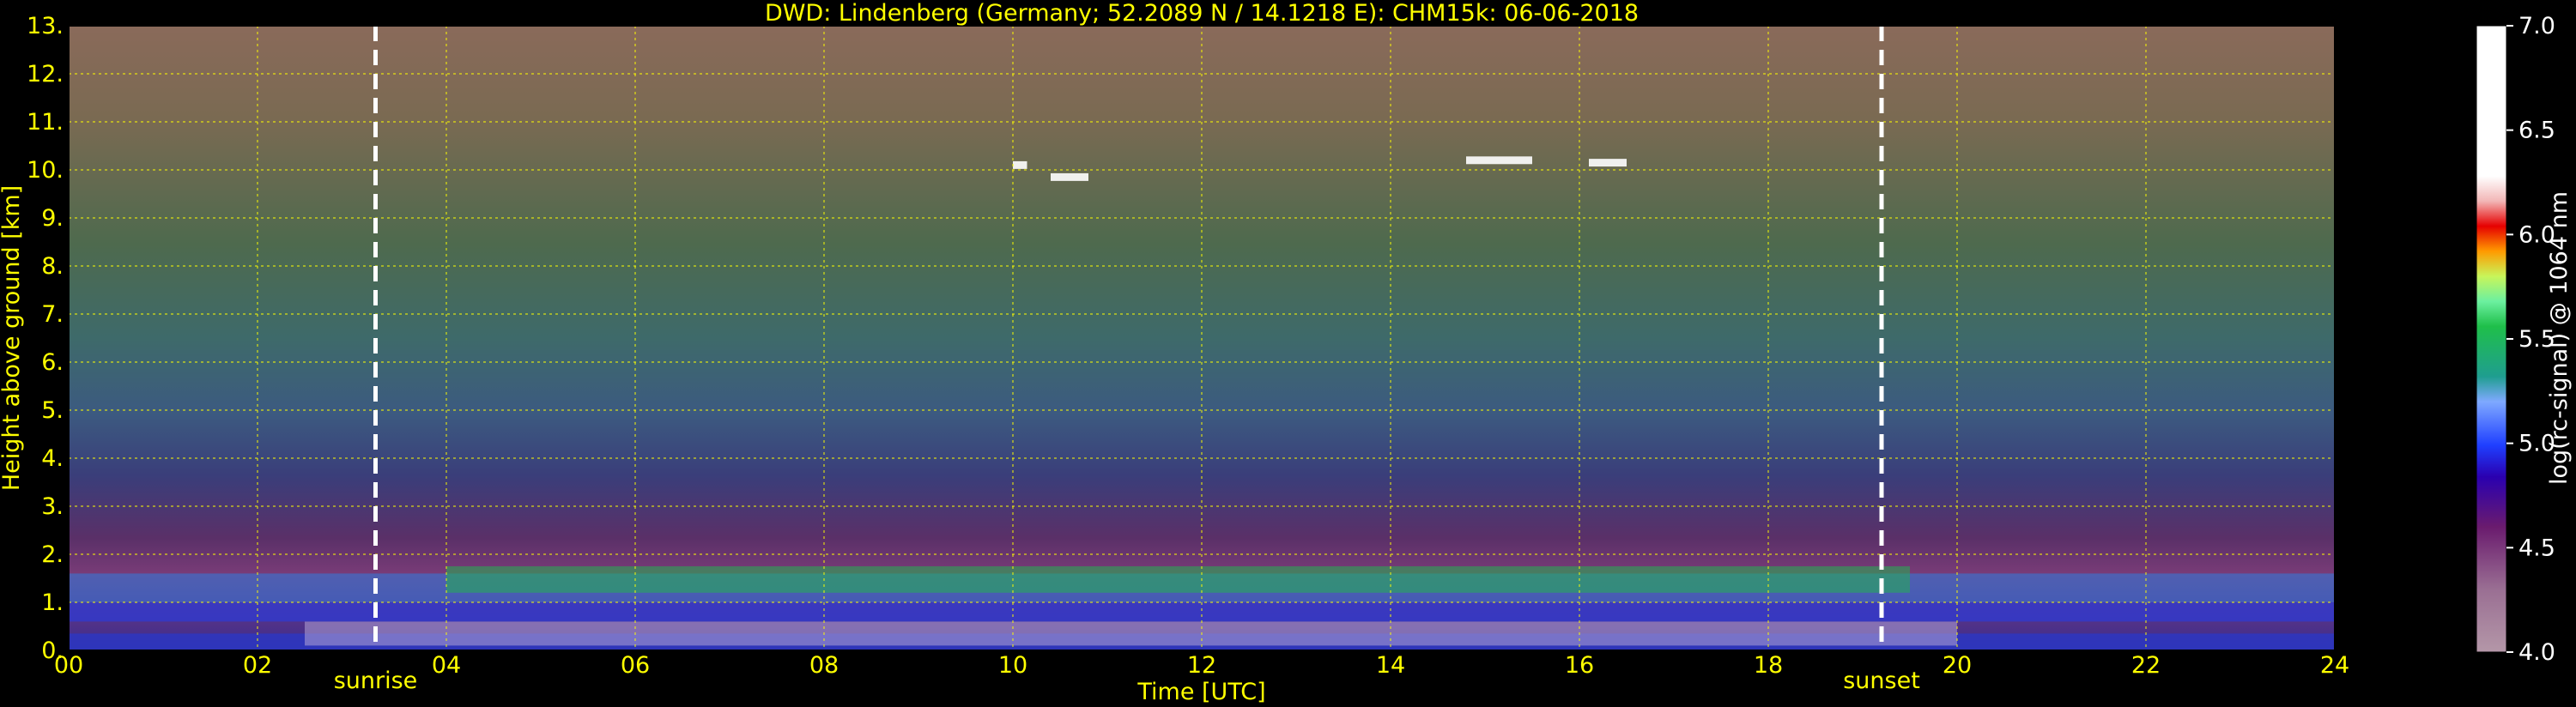  Describe the element at coordinates (1012, 666) in the screenshot. I see `x-tick-label: 10` at that location.